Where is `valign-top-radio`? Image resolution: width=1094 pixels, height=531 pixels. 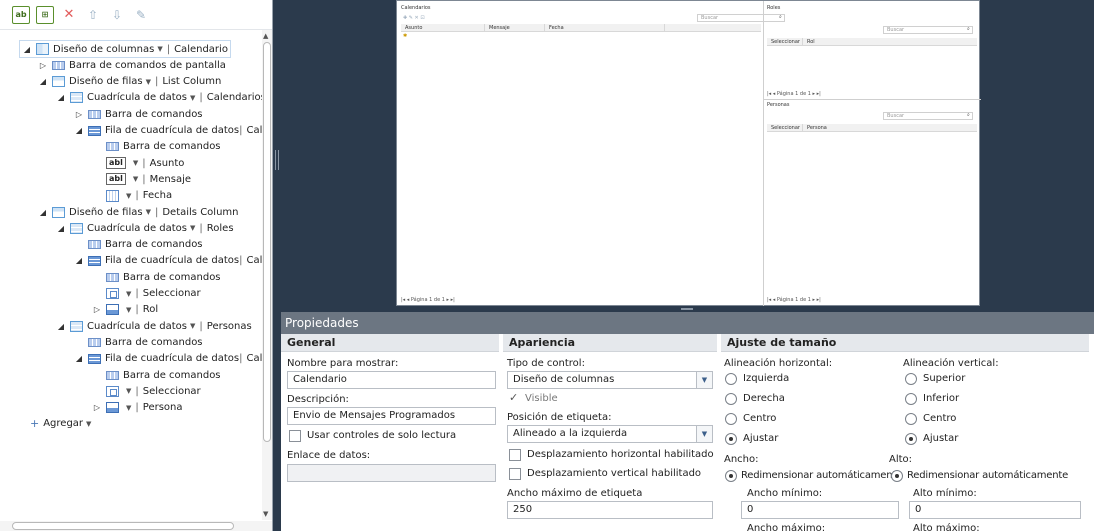 valign-top-radio is located at coordinates (911, 379).